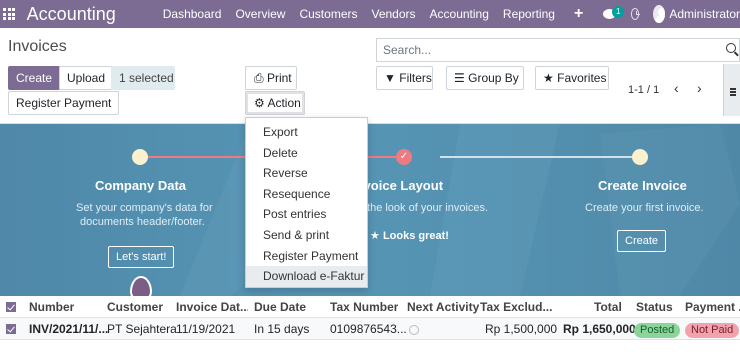 The image size is (740, 354). I want to click on looks-great-label: ★ Looks great!, so click(409, 235).